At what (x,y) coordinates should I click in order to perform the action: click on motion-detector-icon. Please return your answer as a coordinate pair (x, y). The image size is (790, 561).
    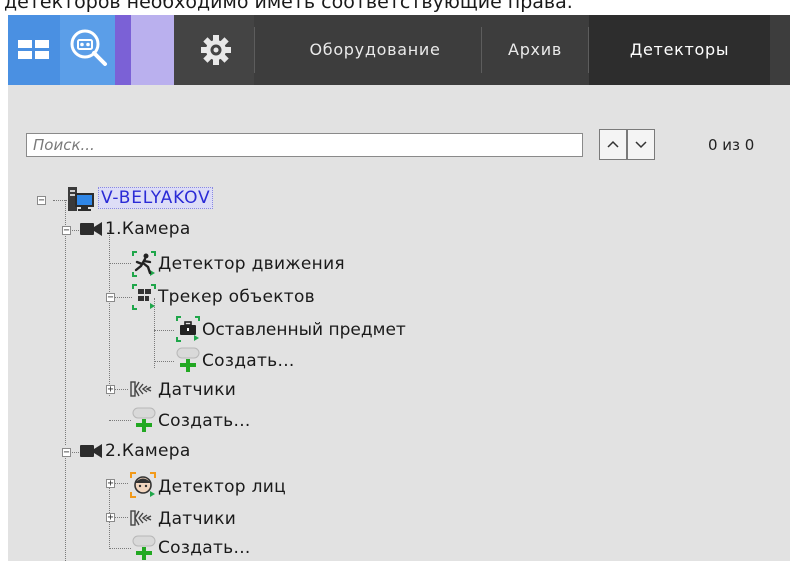
    Looking at the image, I should click on (144, 264).